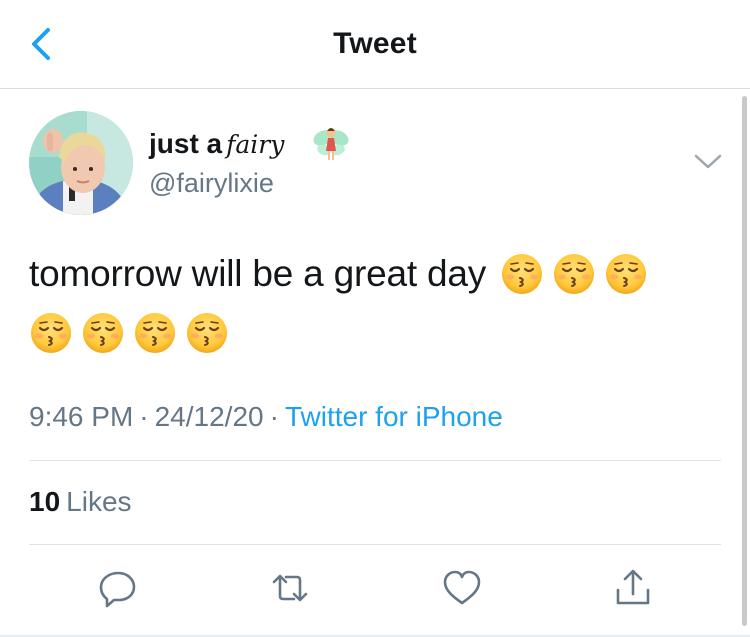 Image resolution: width=750 pixels, height=637 pixels. What do you see at coordinates (266, 417) in the screenshot?
I see `tweet-meta: 9:46 PM · 24/12/20 · Twitter for iPhone` at bounding box center [266, 417].